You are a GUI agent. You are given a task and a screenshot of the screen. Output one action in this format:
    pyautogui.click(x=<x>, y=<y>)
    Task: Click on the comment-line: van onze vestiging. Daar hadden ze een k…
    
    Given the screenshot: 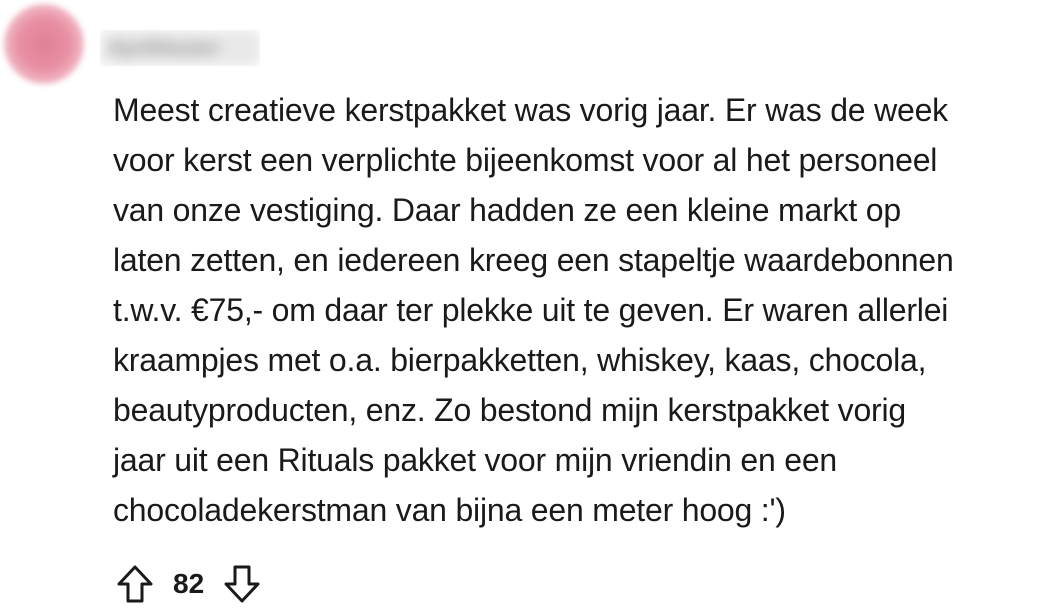 What is the action you would take?
    pyautogui.click(x=507, y=210)
    